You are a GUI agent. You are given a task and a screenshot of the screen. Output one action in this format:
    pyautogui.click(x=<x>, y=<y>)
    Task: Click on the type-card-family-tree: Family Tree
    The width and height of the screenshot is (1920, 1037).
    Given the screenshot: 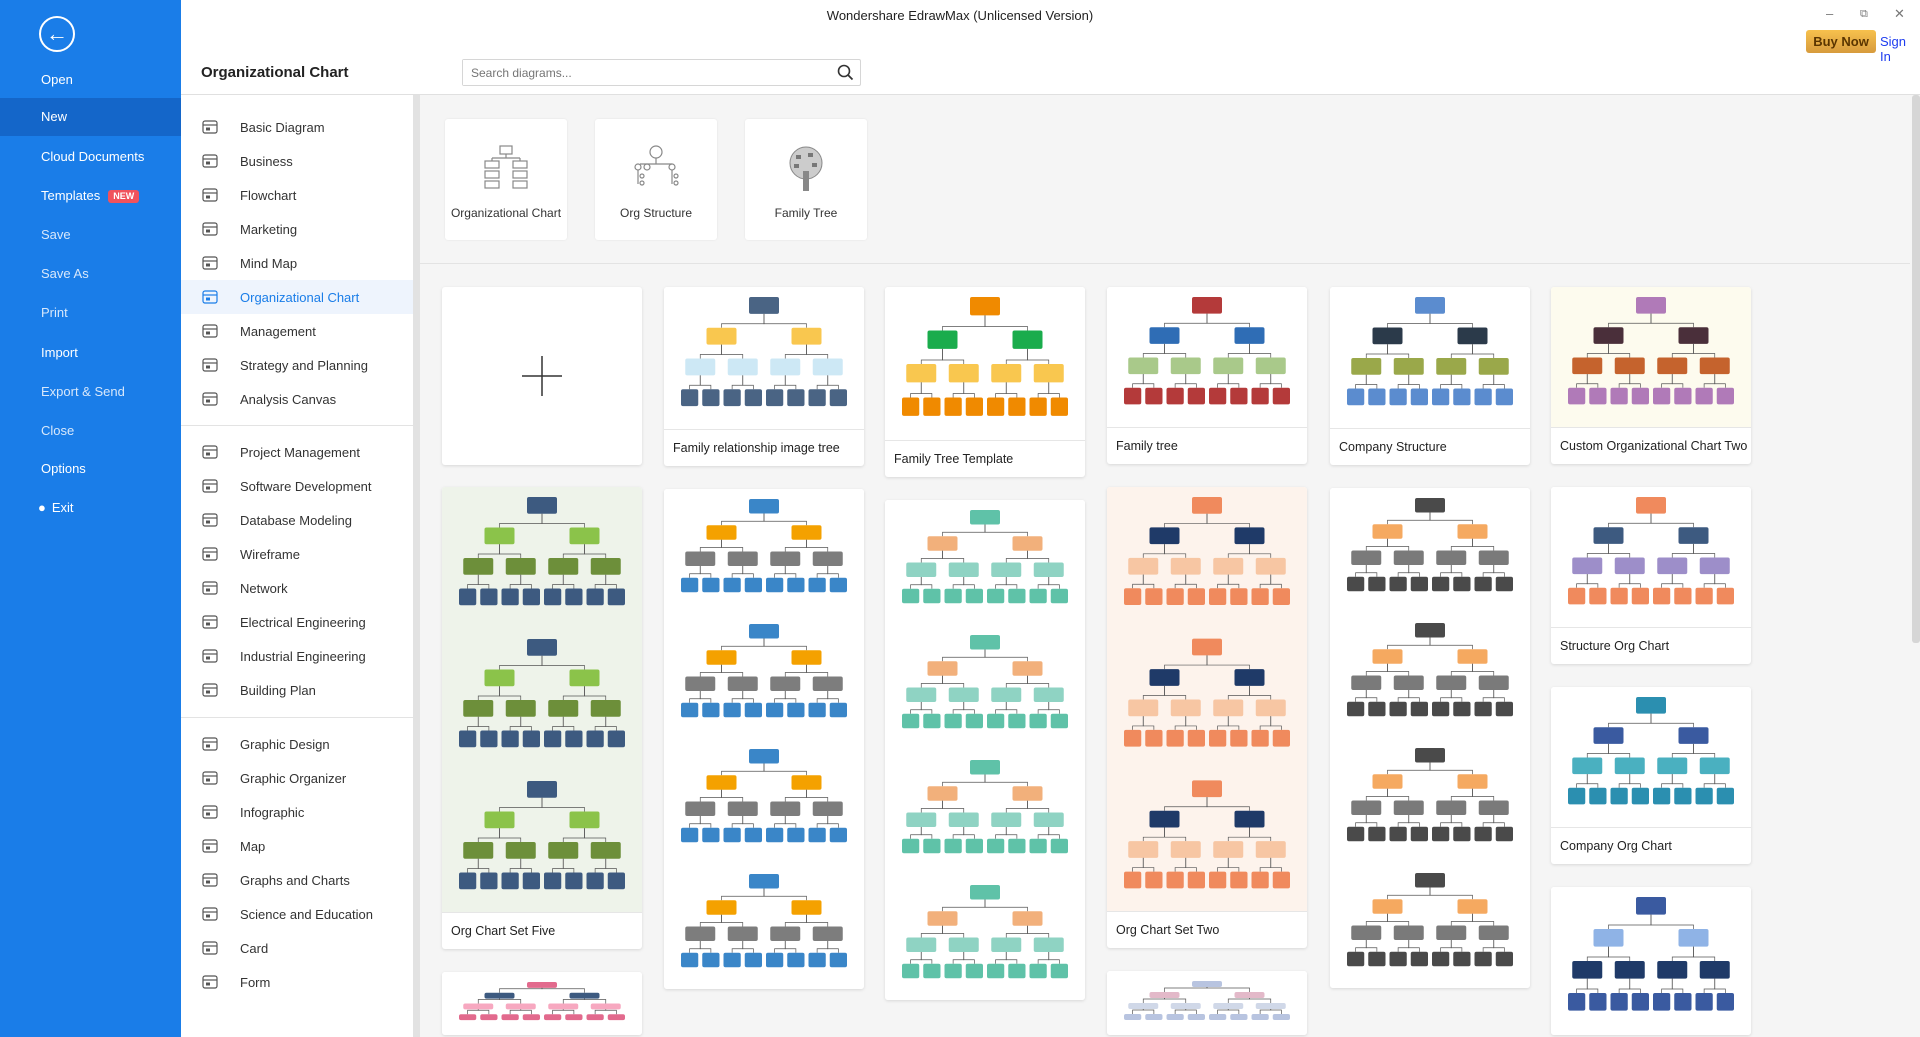 What is the action you would take?
    pyautogui.click(x=806, y=179)
    